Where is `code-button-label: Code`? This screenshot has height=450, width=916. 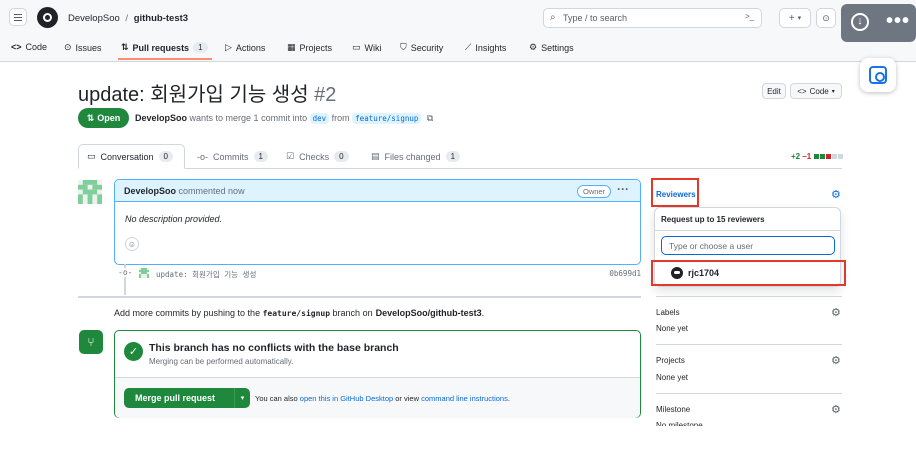 code-button-label: Code is located at coordinates (819, 91).